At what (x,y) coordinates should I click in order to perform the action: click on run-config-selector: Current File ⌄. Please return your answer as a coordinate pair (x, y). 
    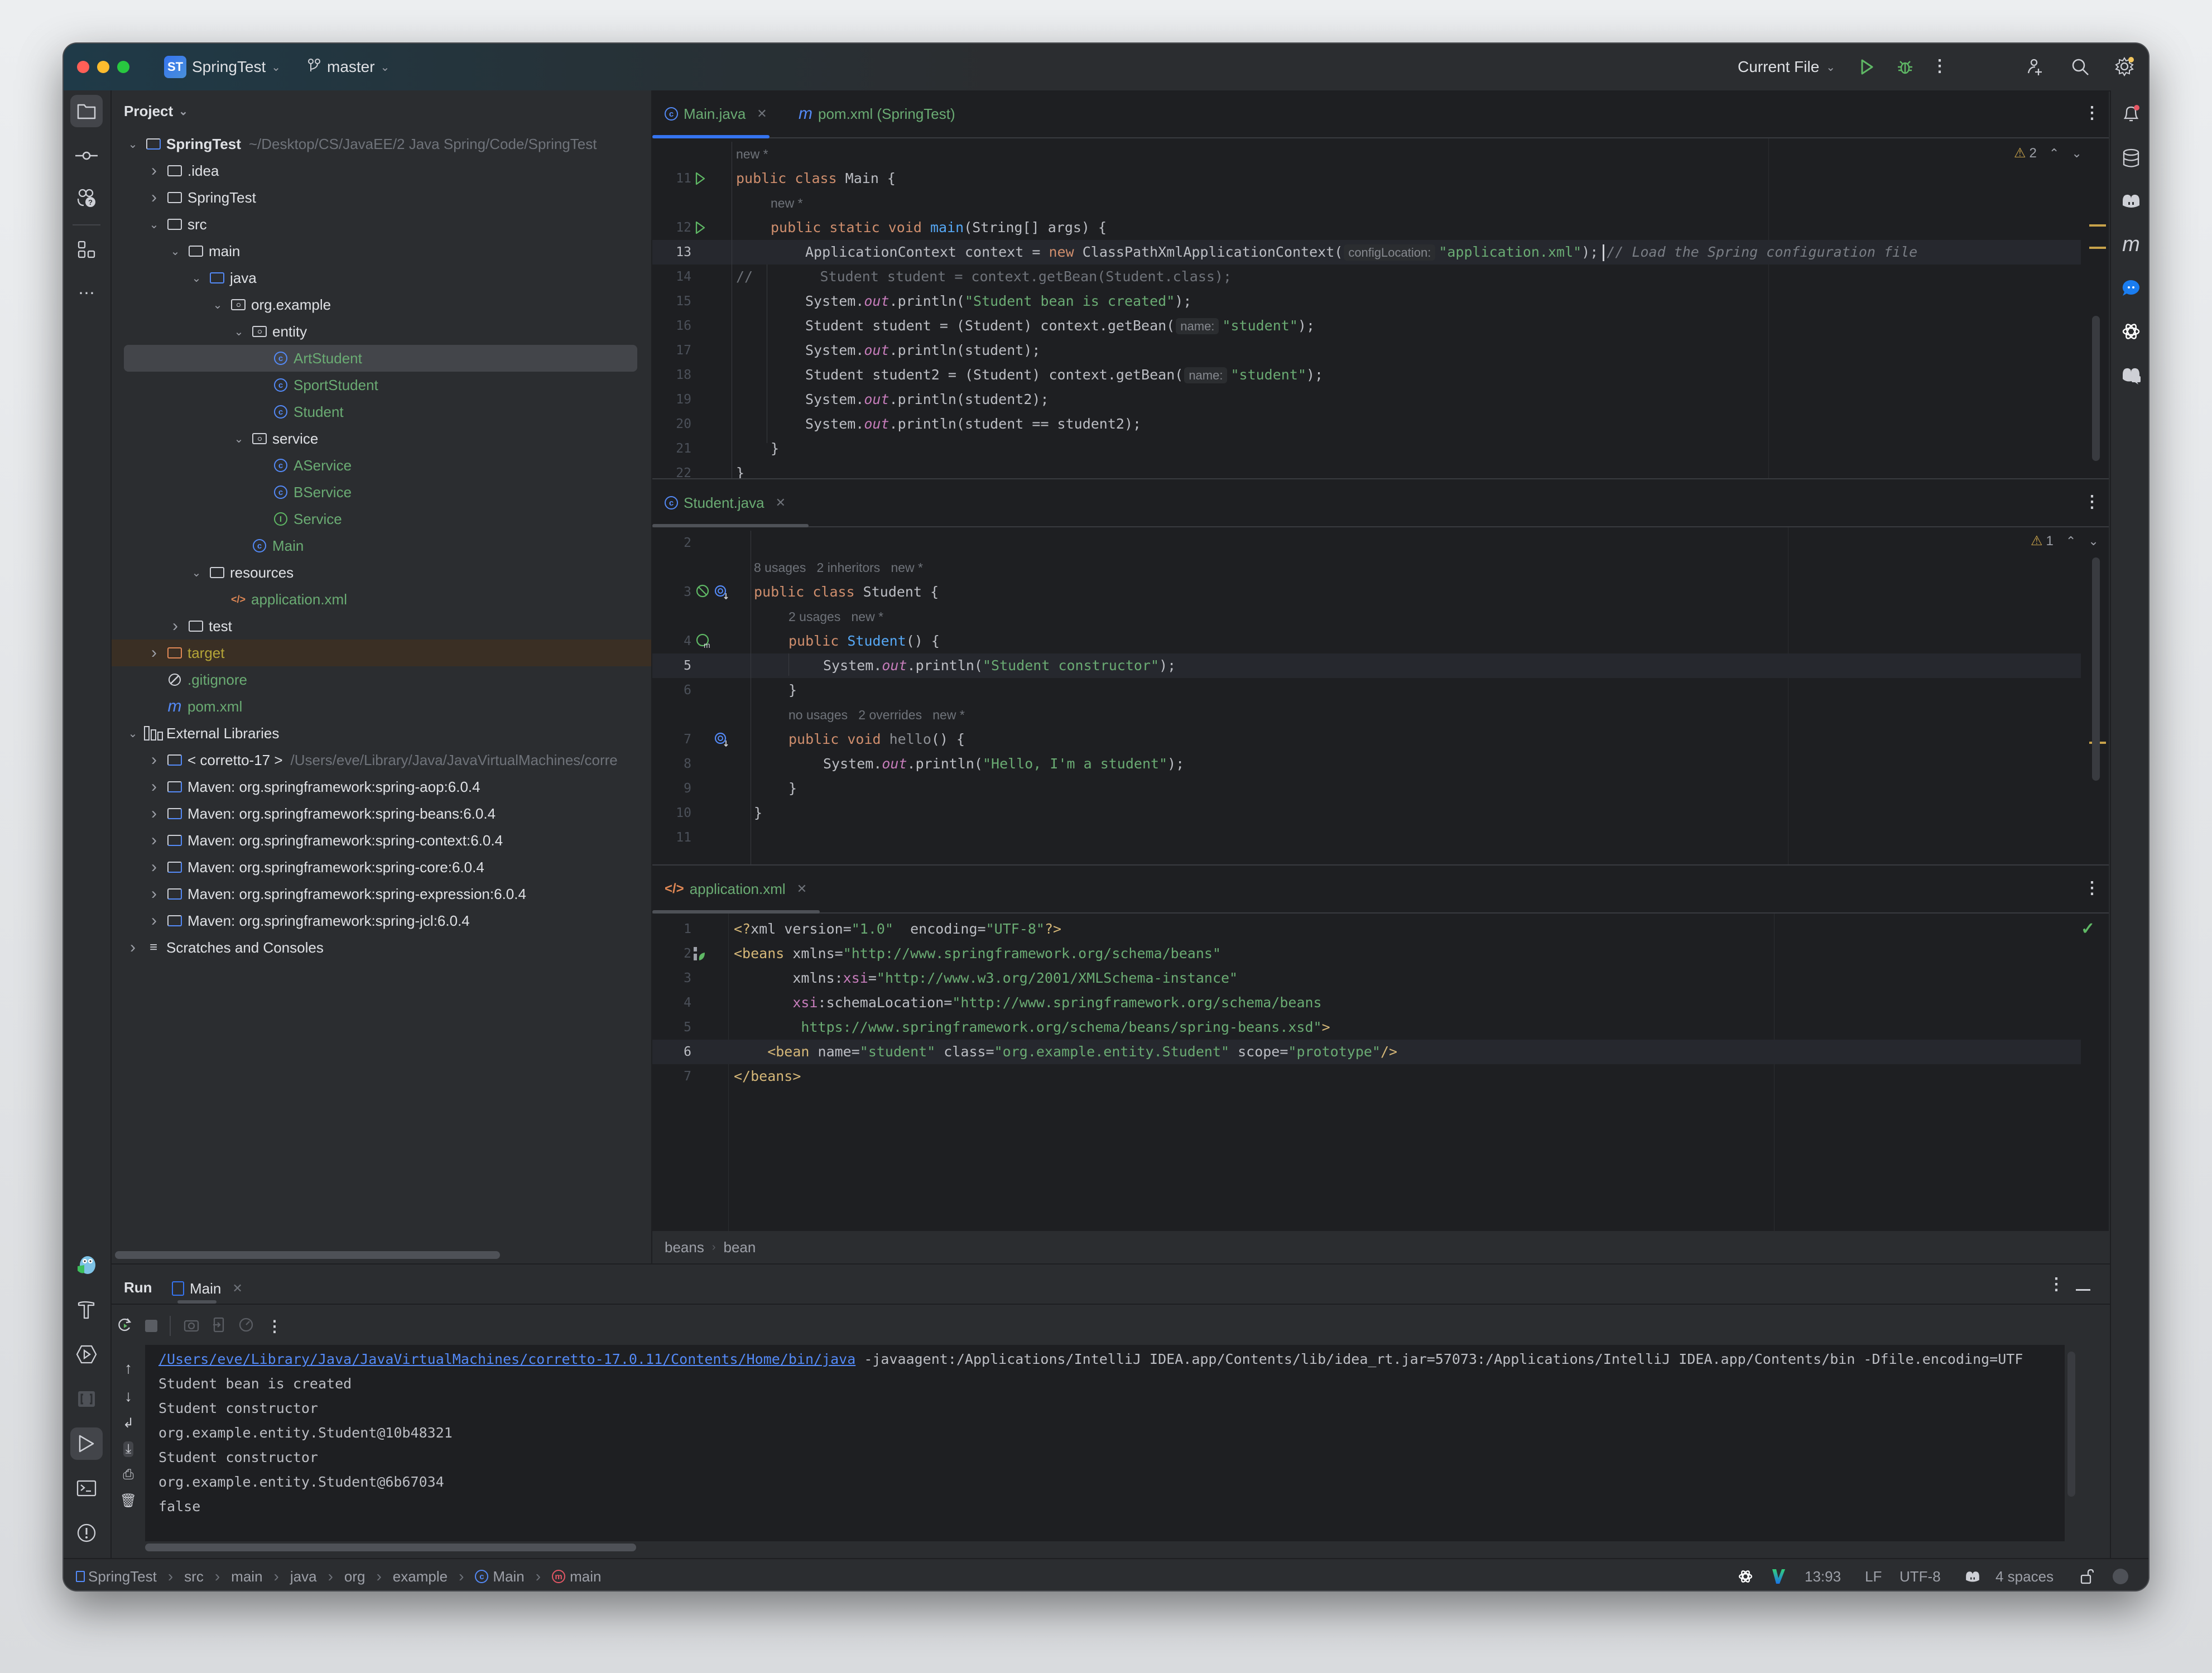
    Looking at the image, I should click on (1786, 67).